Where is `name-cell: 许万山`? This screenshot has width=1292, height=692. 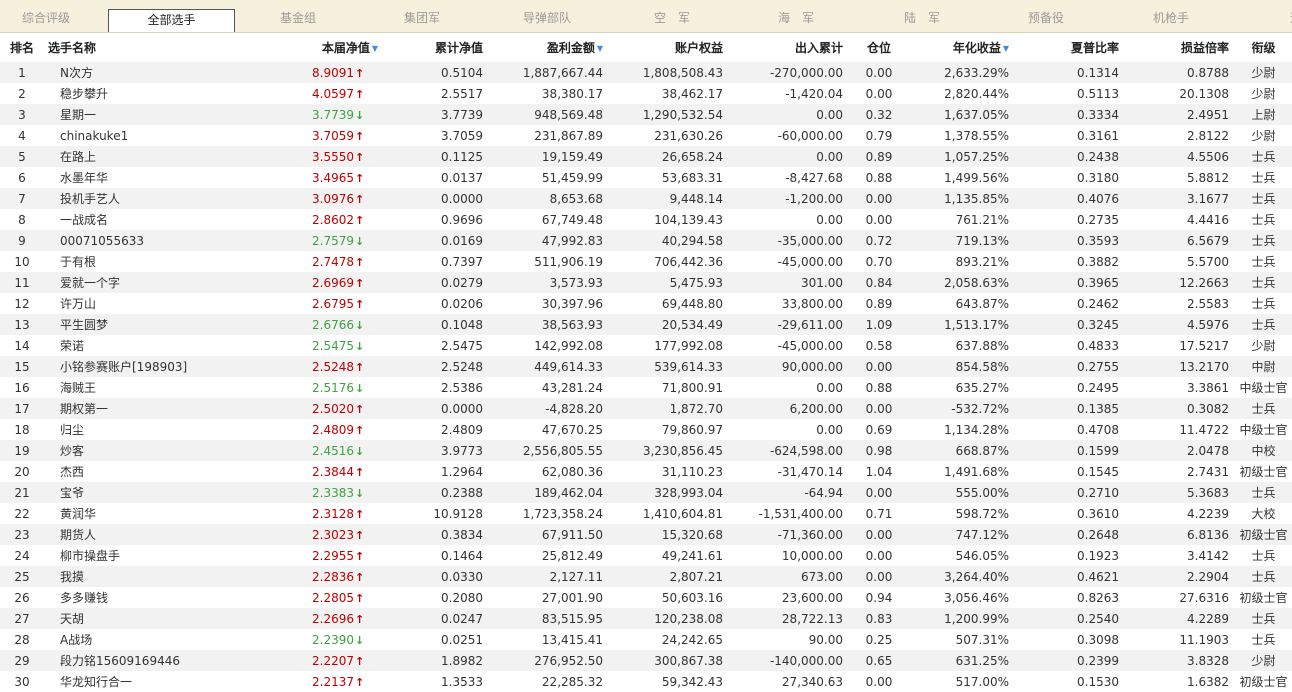 name-cell: 许万山 is located at coordinates (134, 303).